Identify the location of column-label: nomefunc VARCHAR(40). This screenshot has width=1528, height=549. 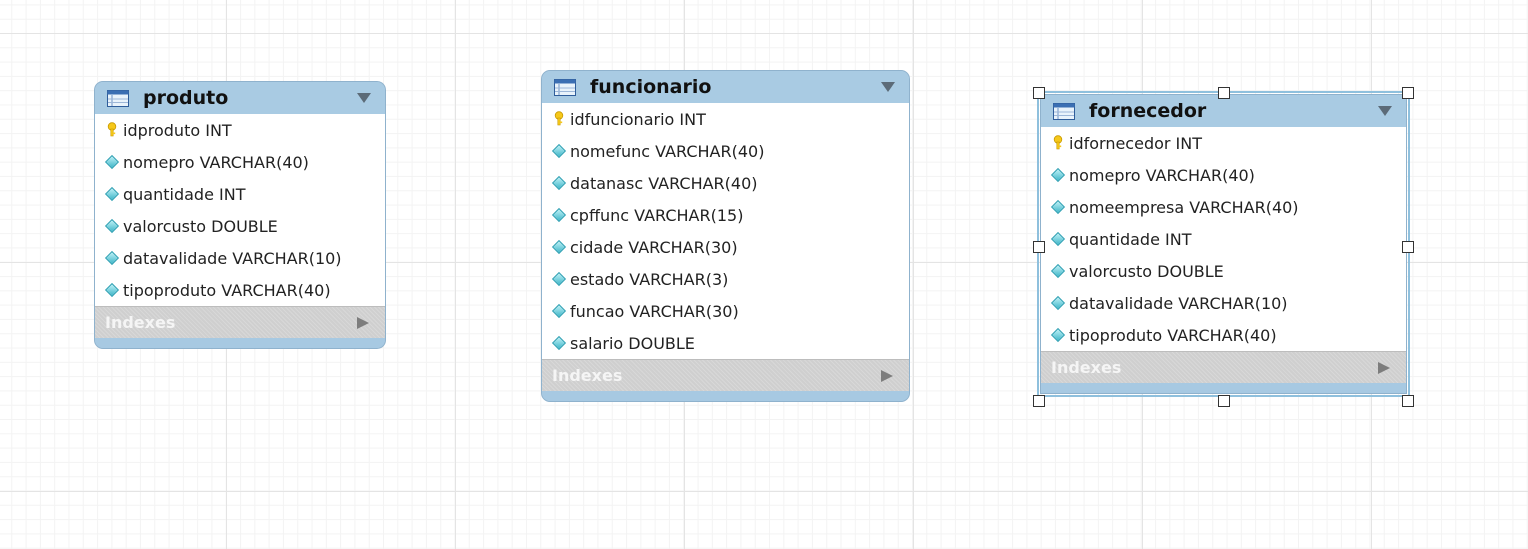
(667, 151).